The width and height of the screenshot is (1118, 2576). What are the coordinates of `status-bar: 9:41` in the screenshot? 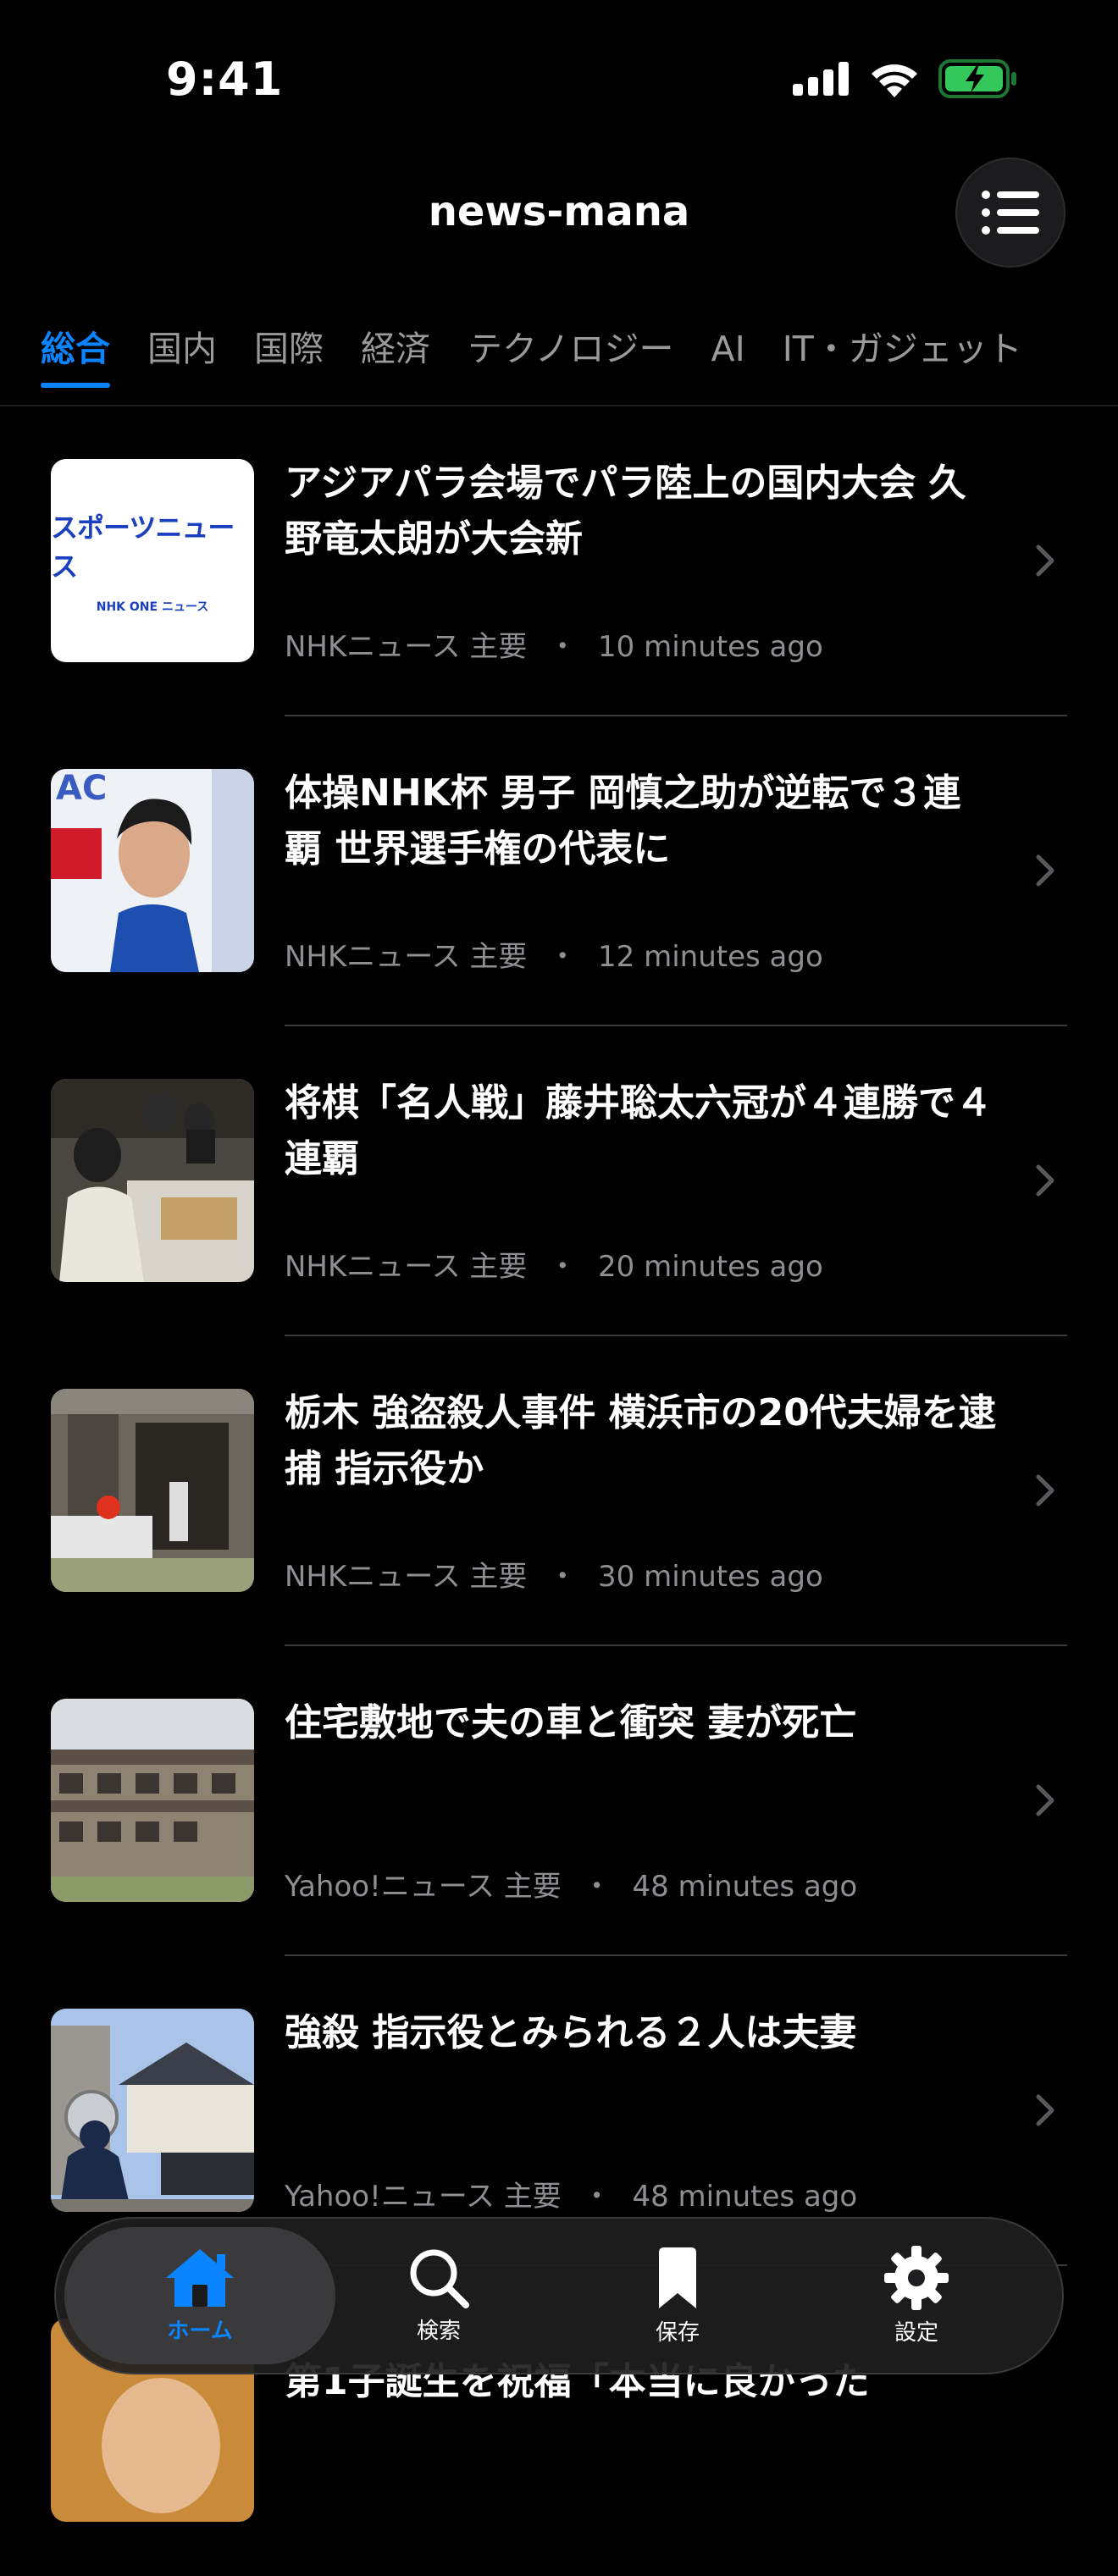 It's located at (559, 80).